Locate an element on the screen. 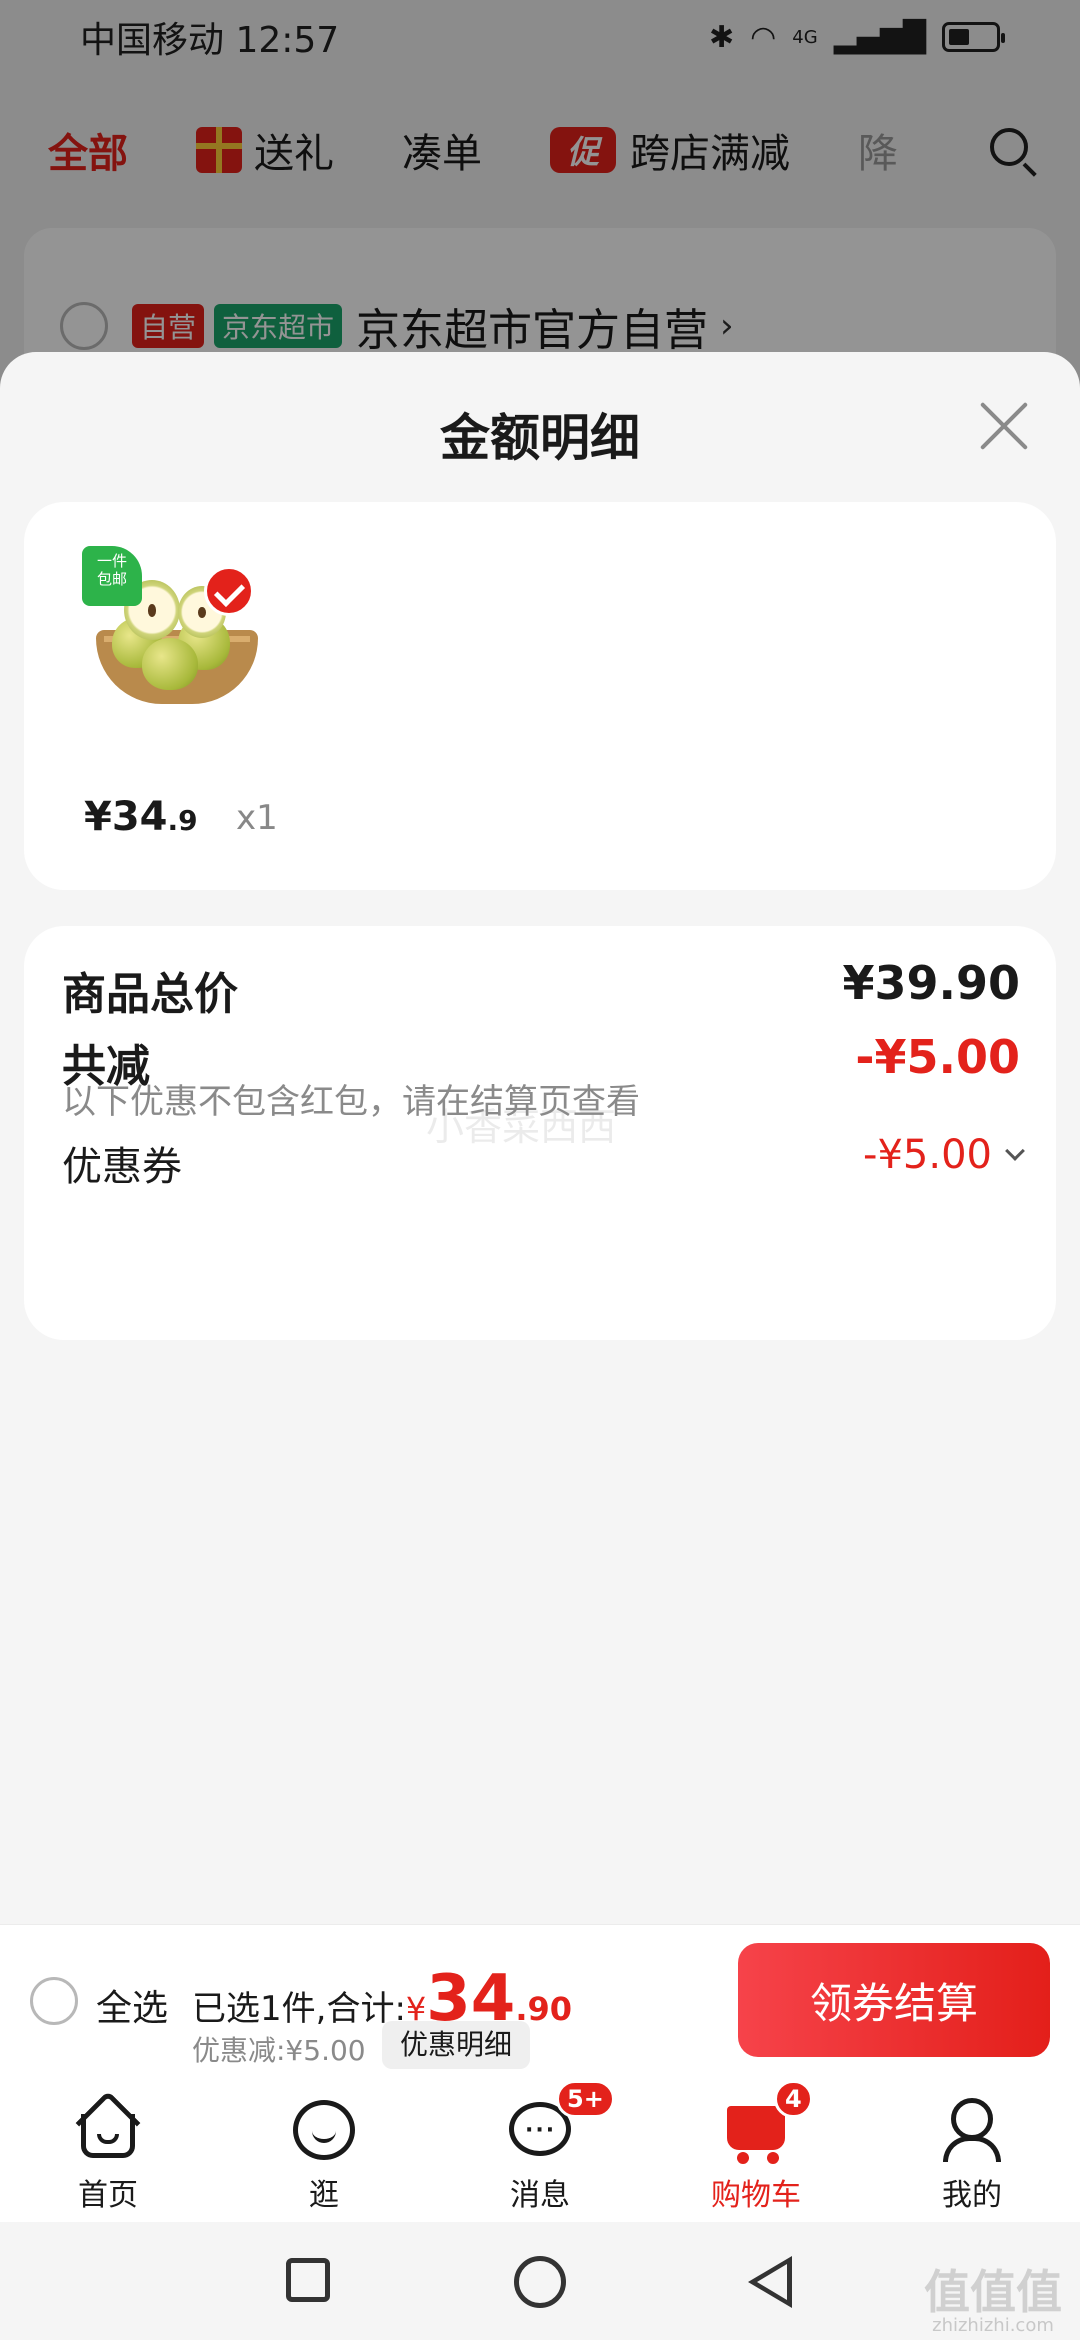 Image resolution: width=1080 pixels, height=2340 pixels. tab-home-label: 首页 is located at coordinates (108, 2195).